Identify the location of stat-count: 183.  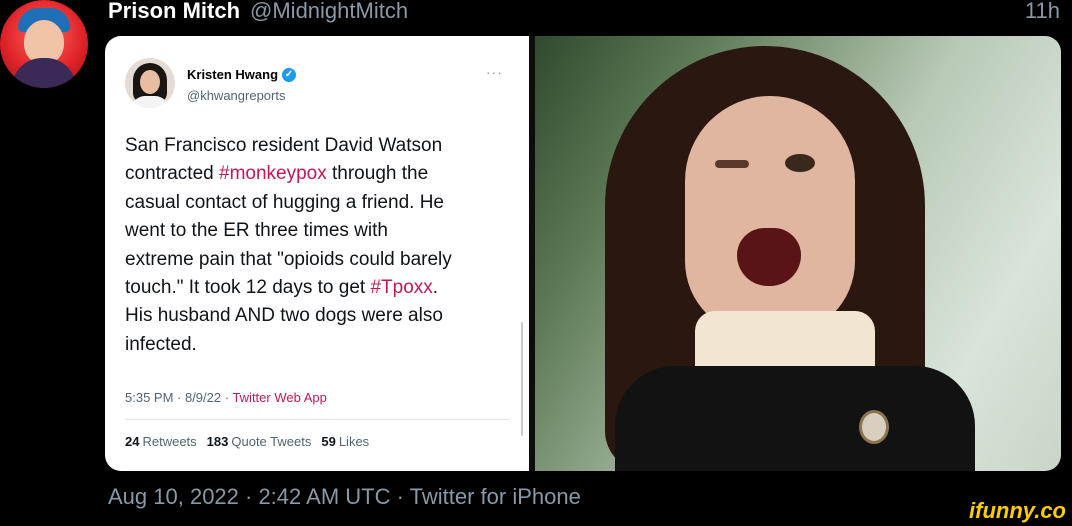
(217, 441).